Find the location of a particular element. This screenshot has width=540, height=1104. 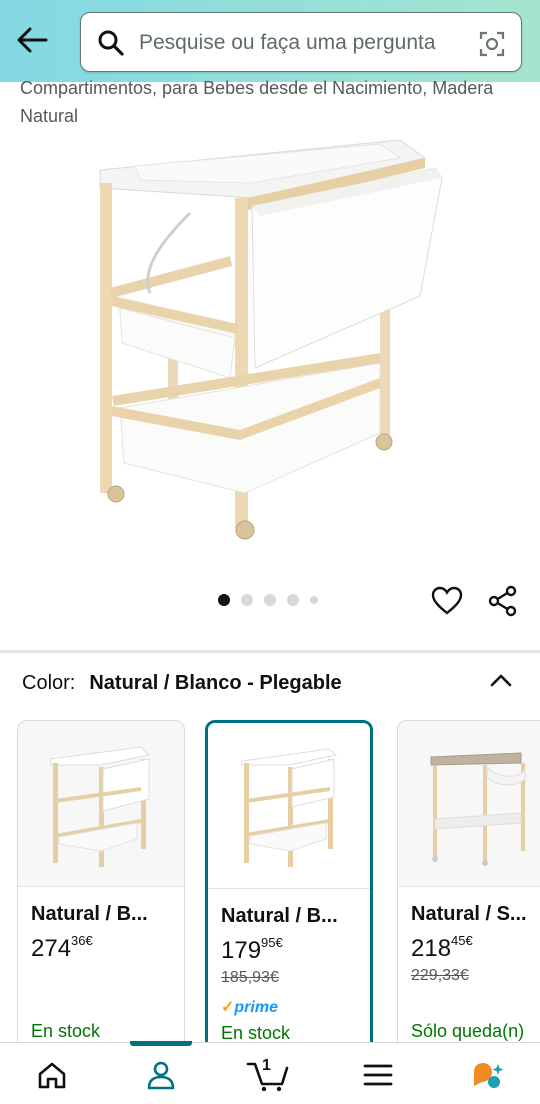

nav-account is located at coordinates (161, 1075).